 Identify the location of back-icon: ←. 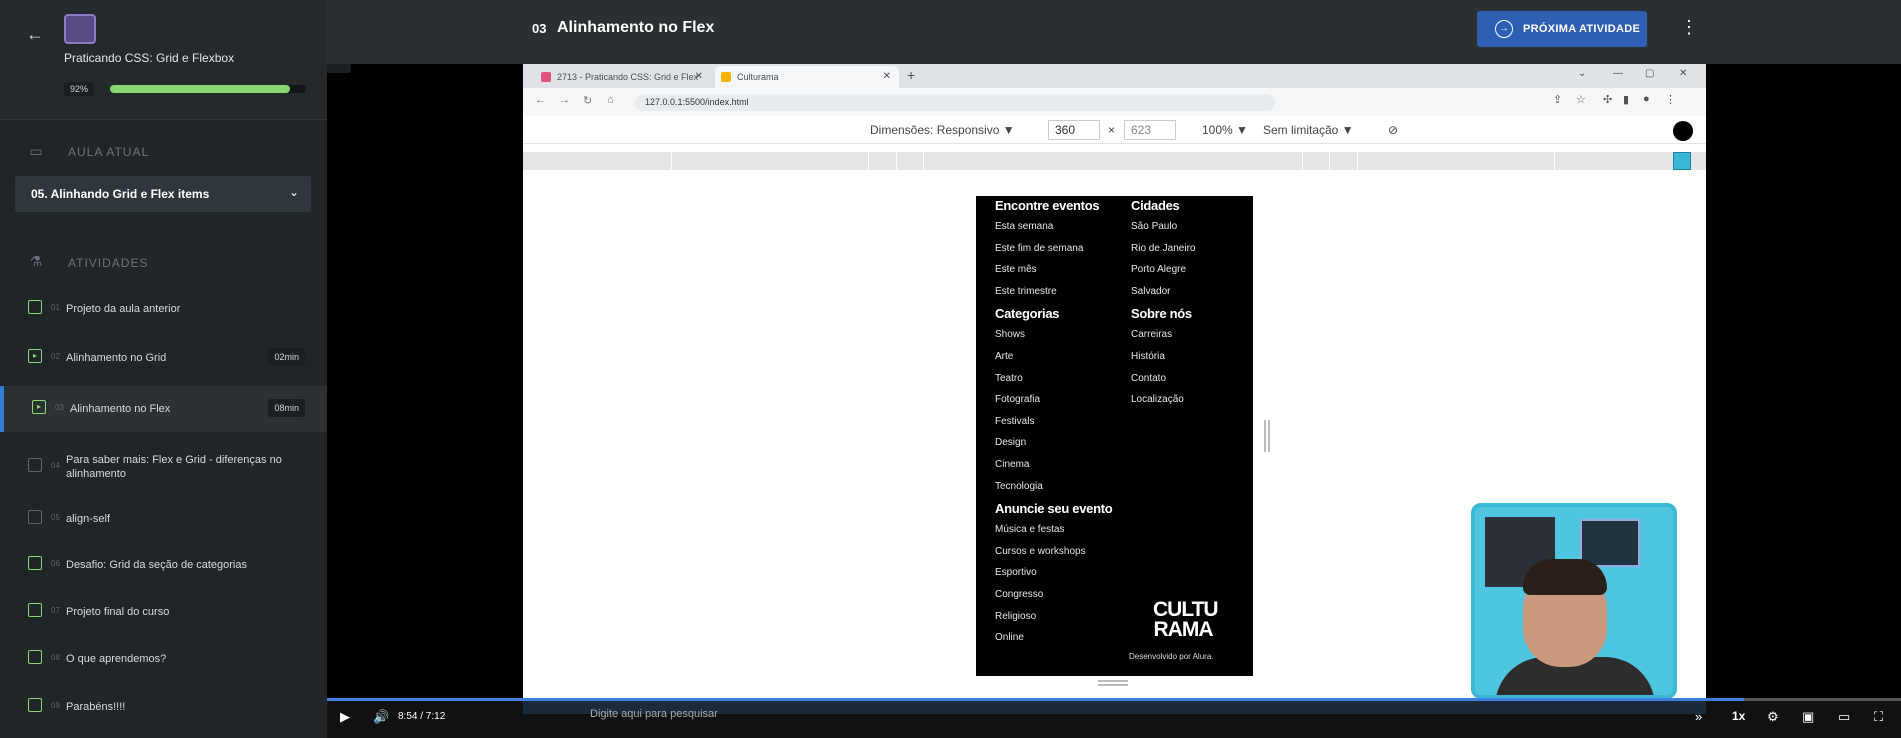
(540, 100).